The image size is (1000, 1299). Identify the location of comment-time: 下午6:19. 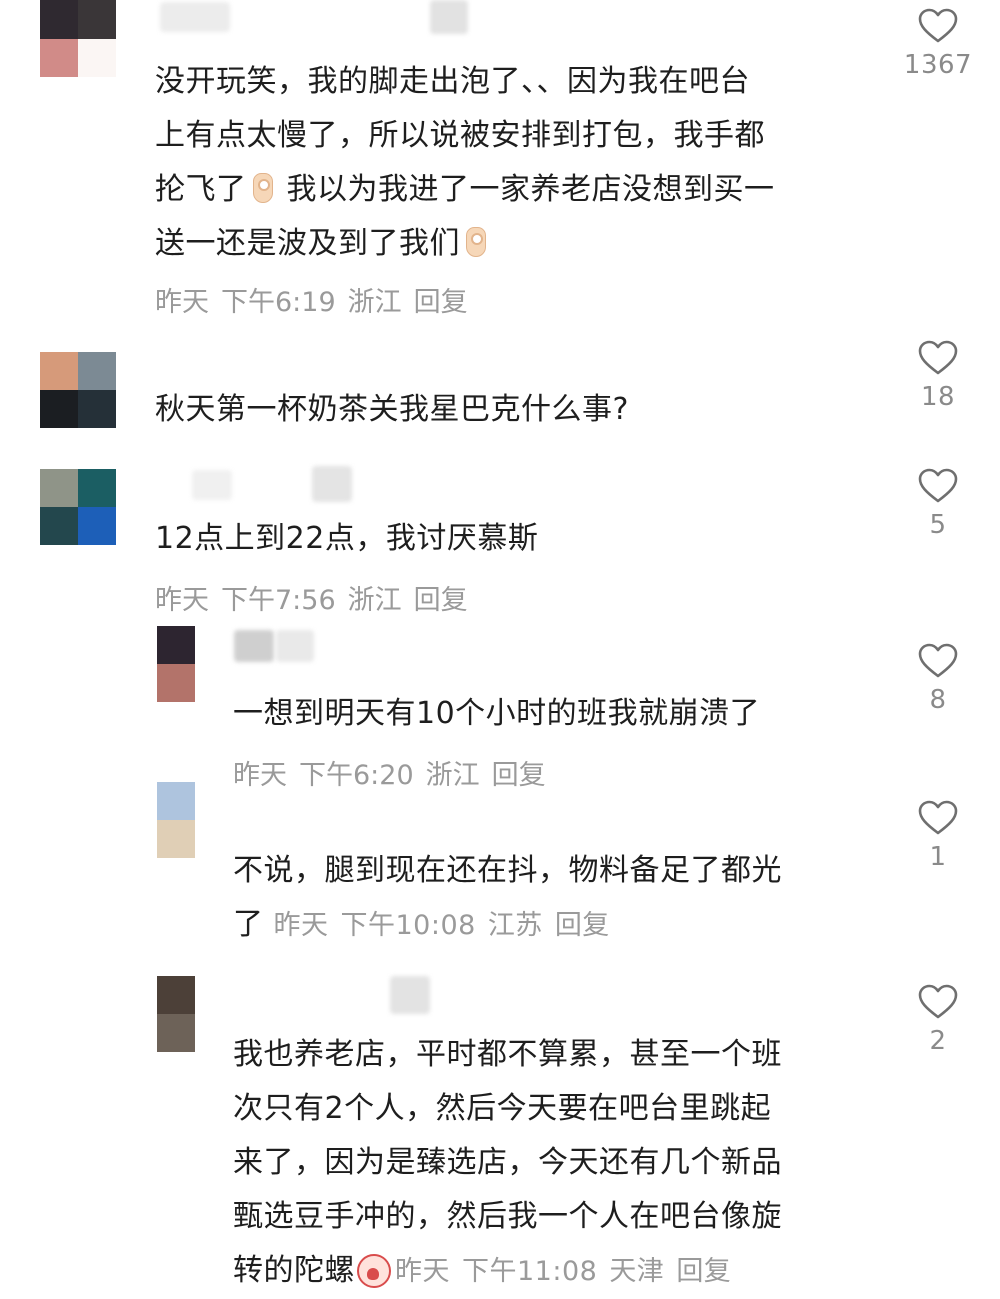
(278, 302).